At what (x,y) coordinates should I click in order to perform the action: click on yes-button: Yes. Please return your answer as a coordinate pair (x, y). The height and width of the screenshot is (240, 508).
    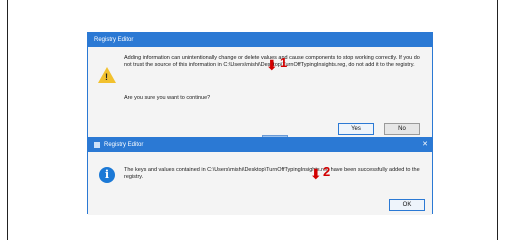
    Looking at the image, I should click on (356, 129).